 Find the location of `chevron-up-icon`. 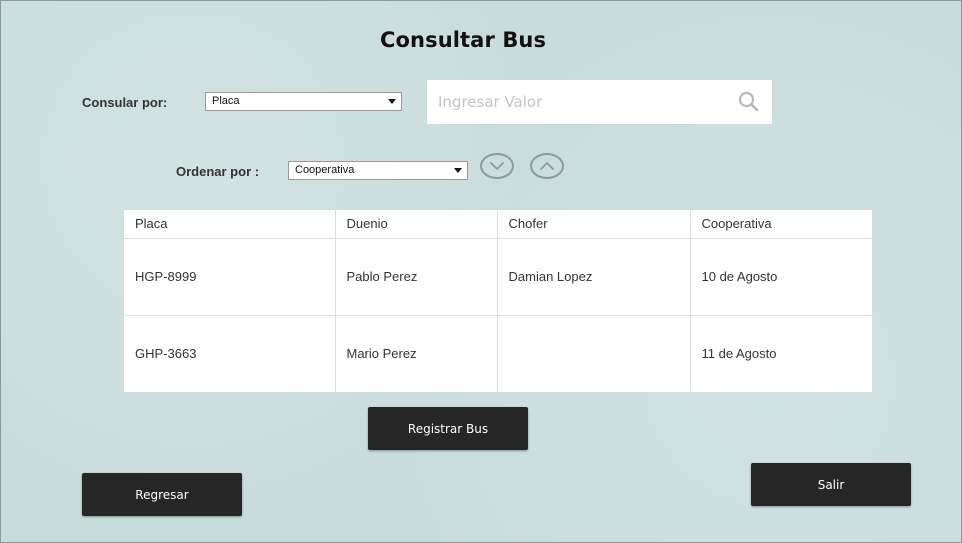

chevron-up-icon is located at coordinates (547, 166).